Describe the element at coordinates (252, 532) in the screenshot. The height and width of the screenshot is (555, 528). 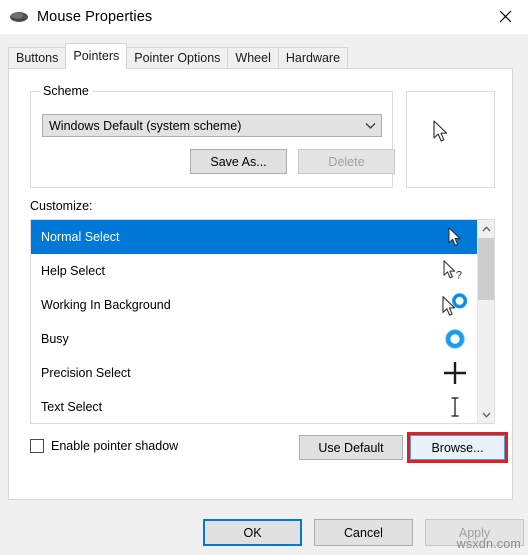
I see `ok-button: OK` at that location.